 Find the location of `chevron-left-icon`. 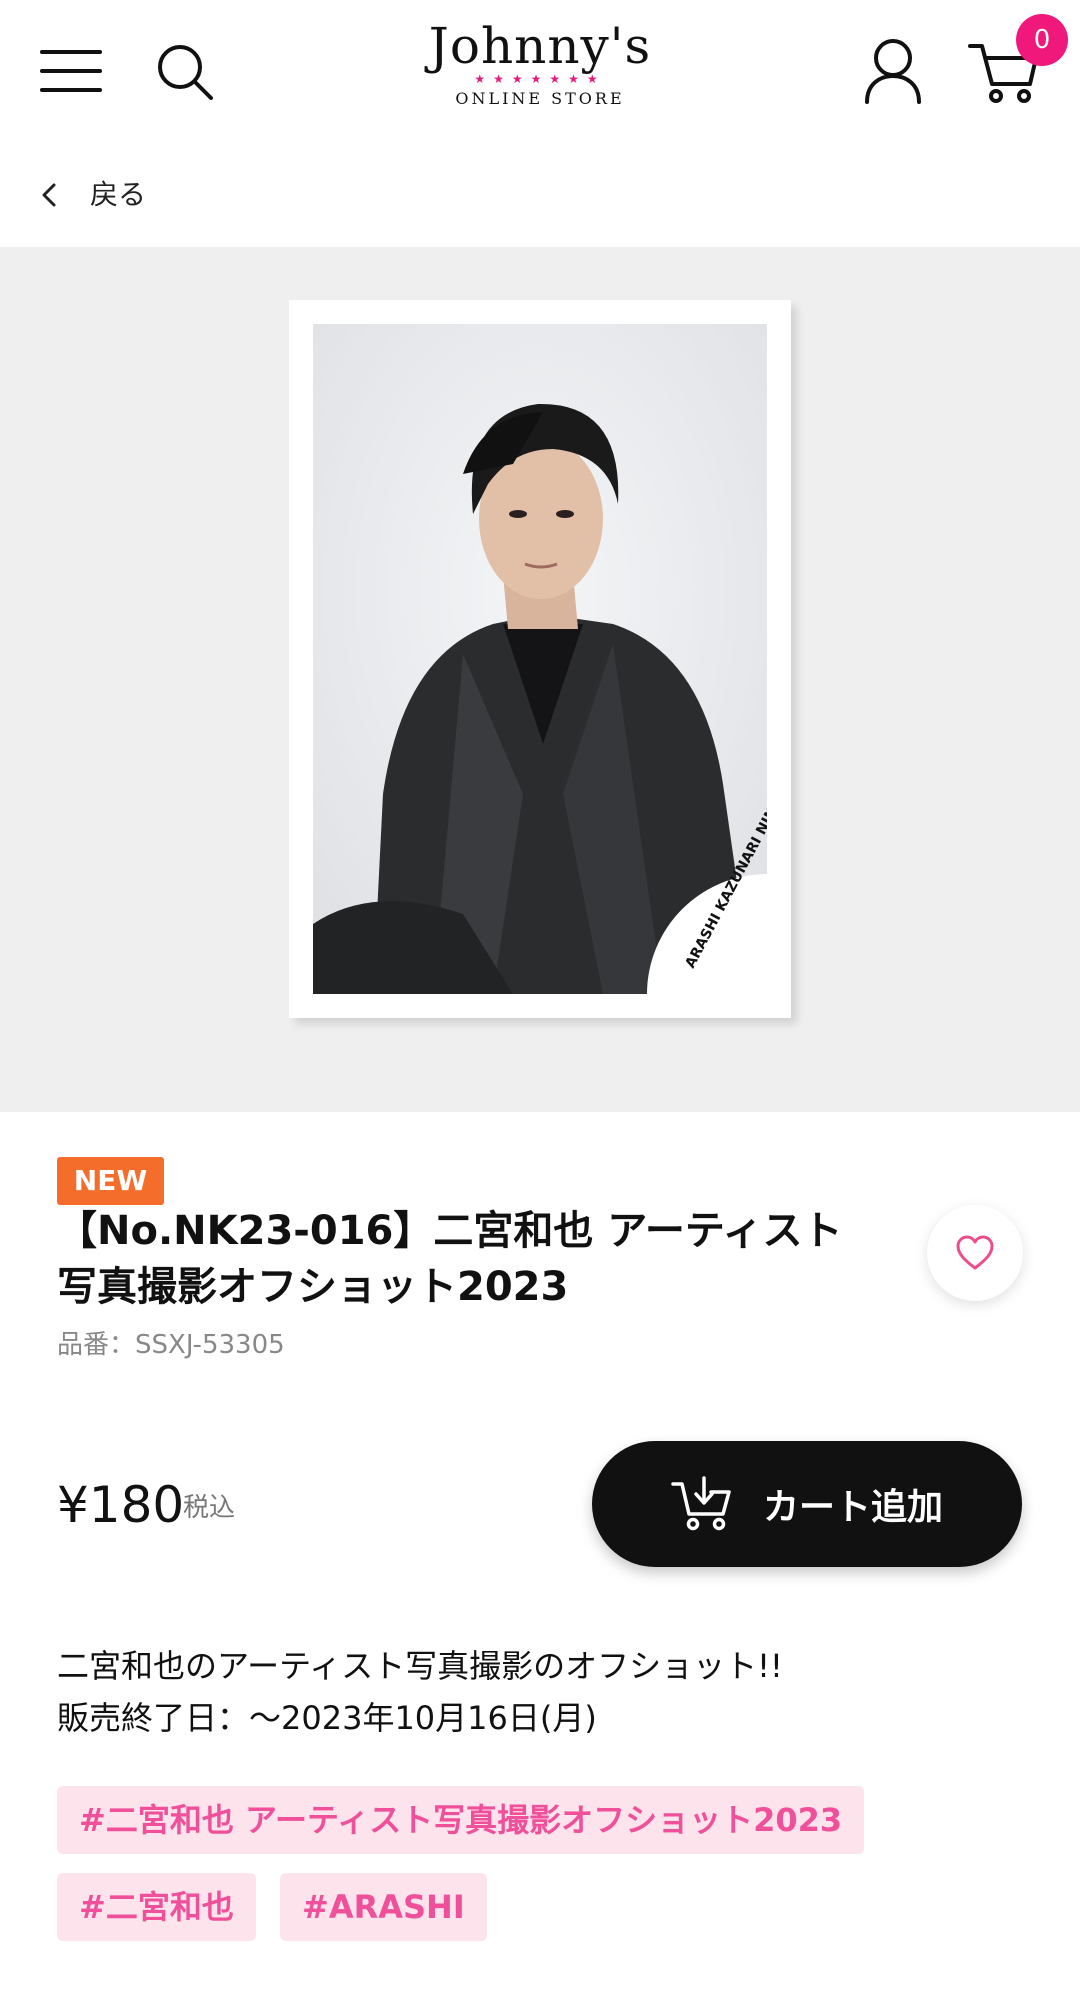

chevron-left-icon is located at coordinates (49, 195).